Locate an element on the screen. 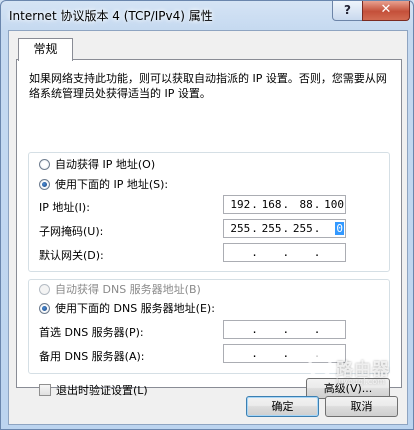  ip-octet-4: 100 is located at coordinates (331, 204).